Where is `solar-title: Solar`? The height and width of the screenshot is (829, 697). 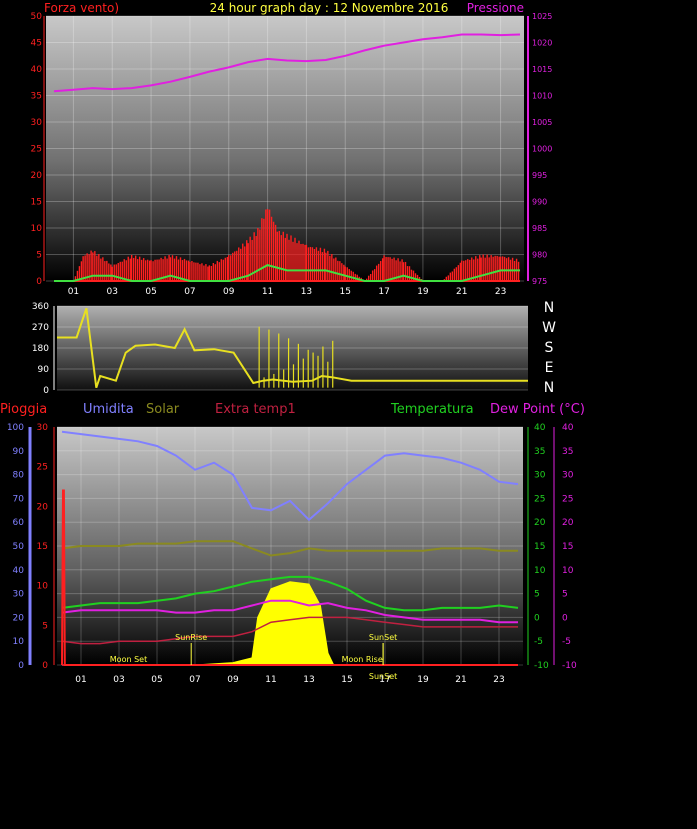 solar-title: Solar is located at coordinates (163, 409).